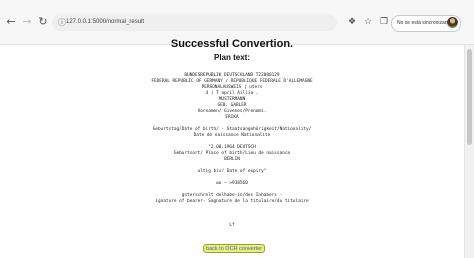 This screenshot has height=258, width=474. What do you see at coordinates (232, 225) in the screenshot?
I see `ocr-text-line: Lf` at bounding box center [232, 225].